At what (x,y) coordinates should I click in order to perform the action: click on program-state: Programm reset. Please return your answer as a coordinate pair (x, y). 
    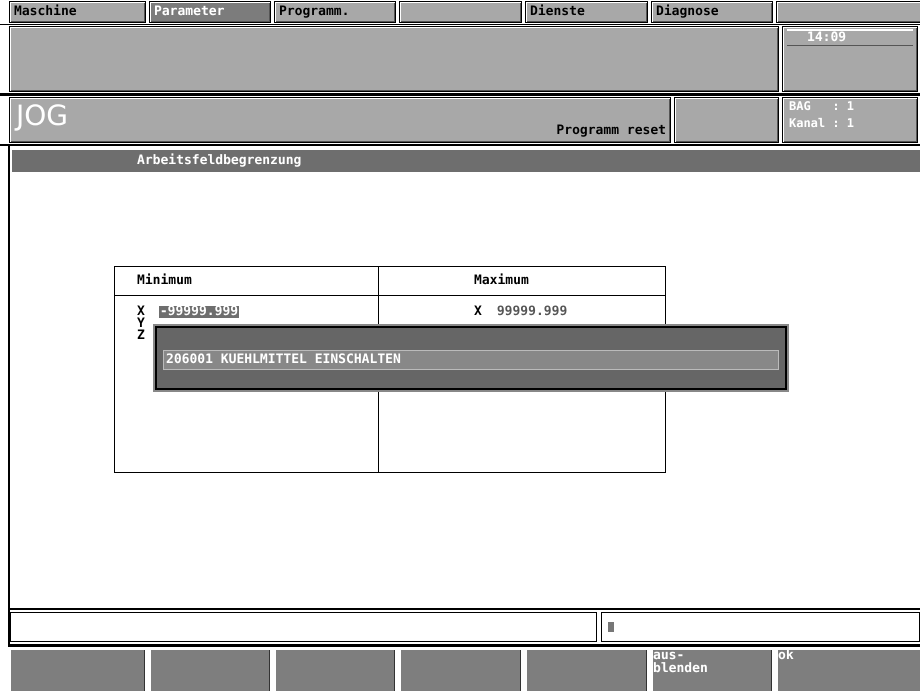
    Looking at the image, I should click on (611, 130).